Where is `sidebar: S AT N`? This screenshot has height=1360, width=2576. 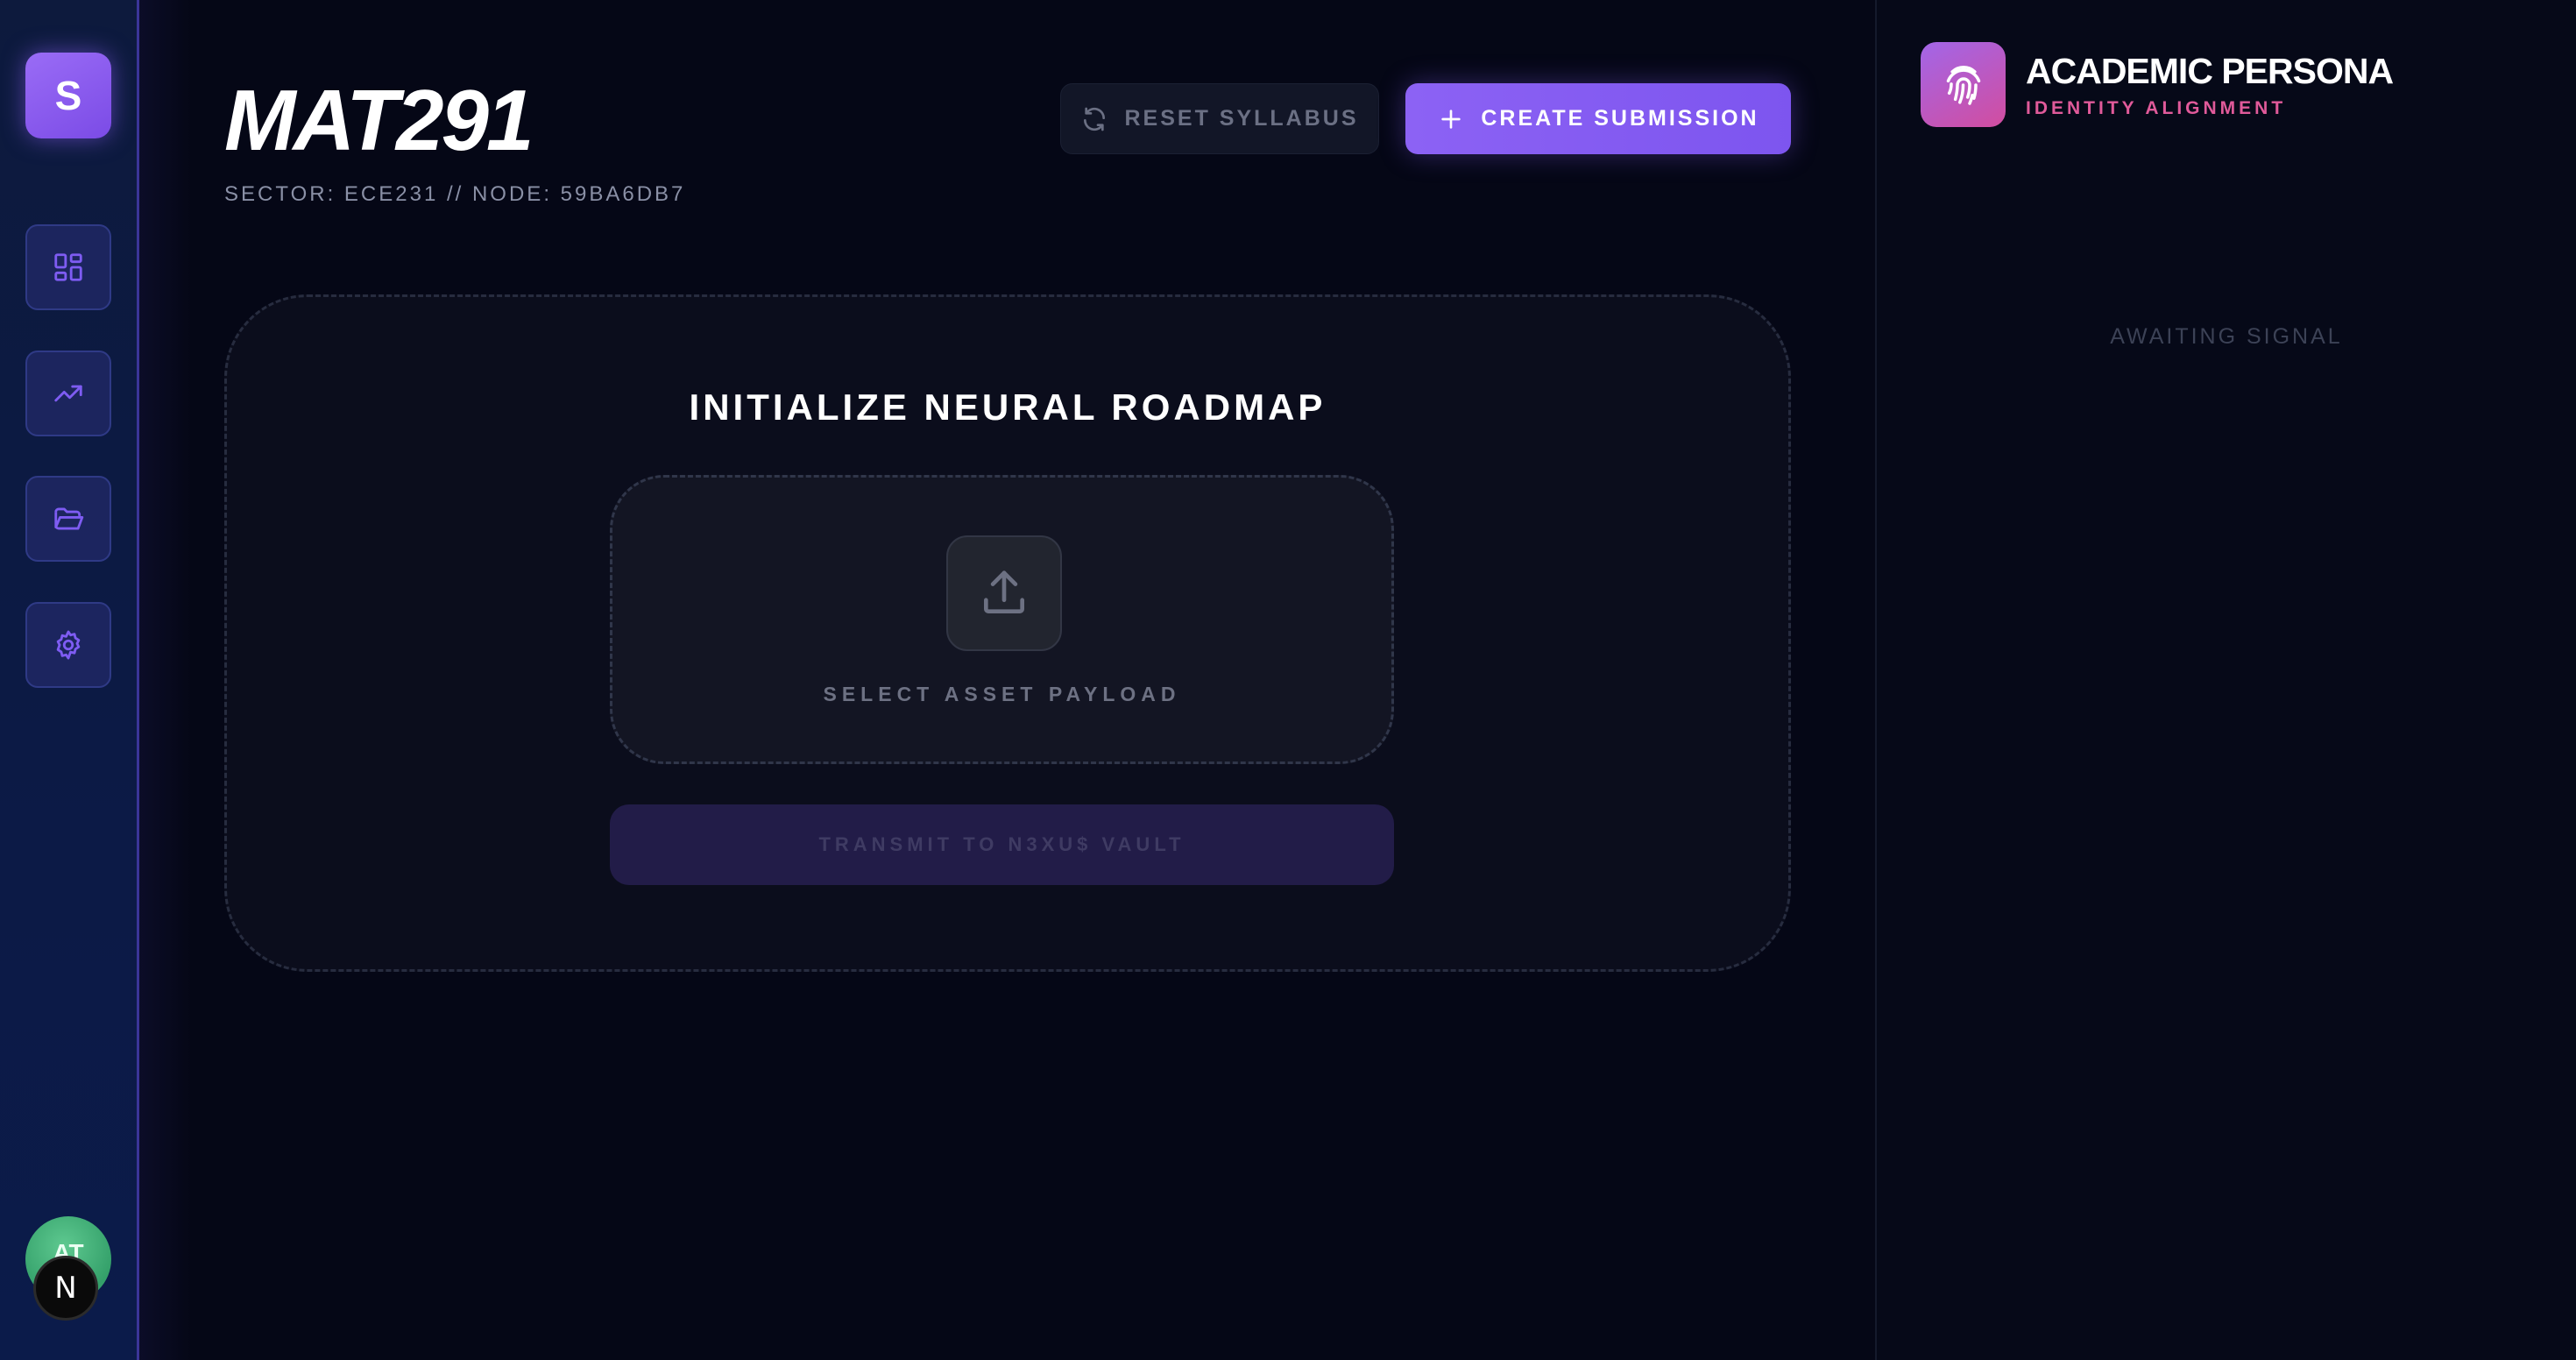 sidebar: S AT N is located at coordinates (69, 680).